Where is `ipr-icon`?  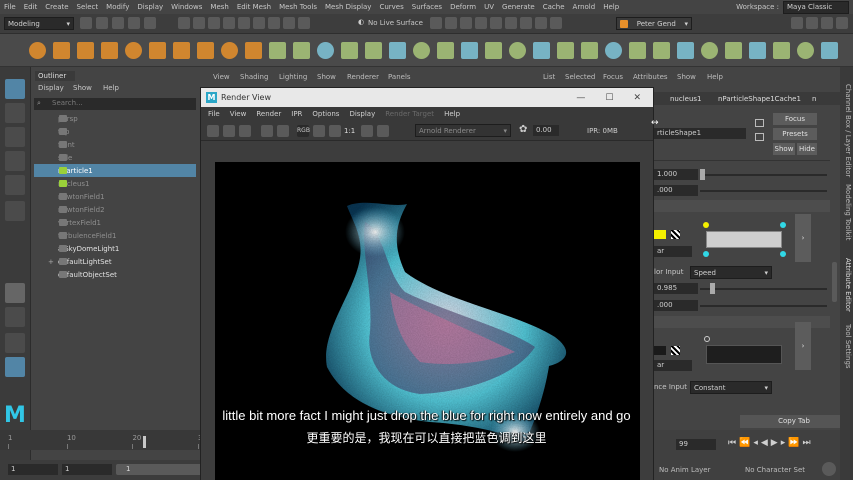 ipr-icon is located at coordinates (267, 131).